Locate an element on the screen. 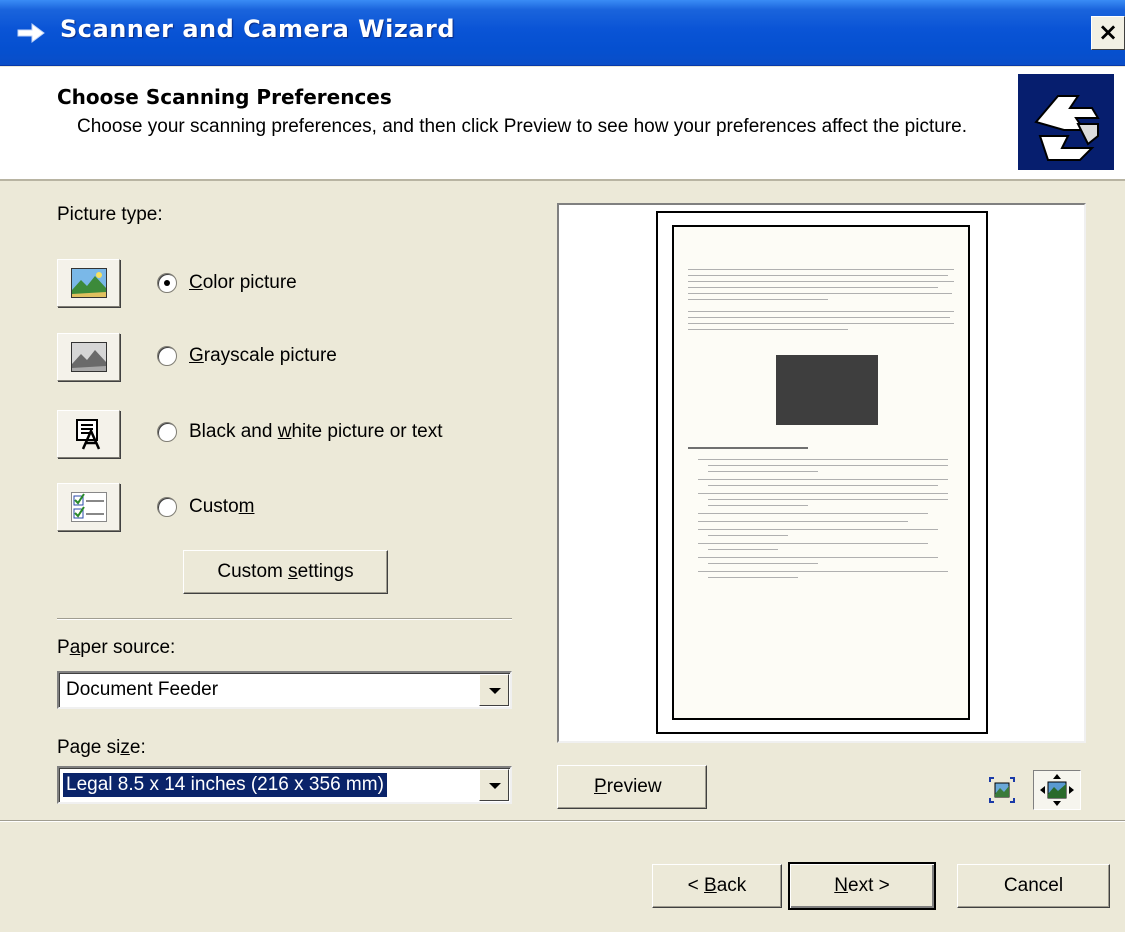  grayscale-picture-icon is located at coordinates (88, 357).